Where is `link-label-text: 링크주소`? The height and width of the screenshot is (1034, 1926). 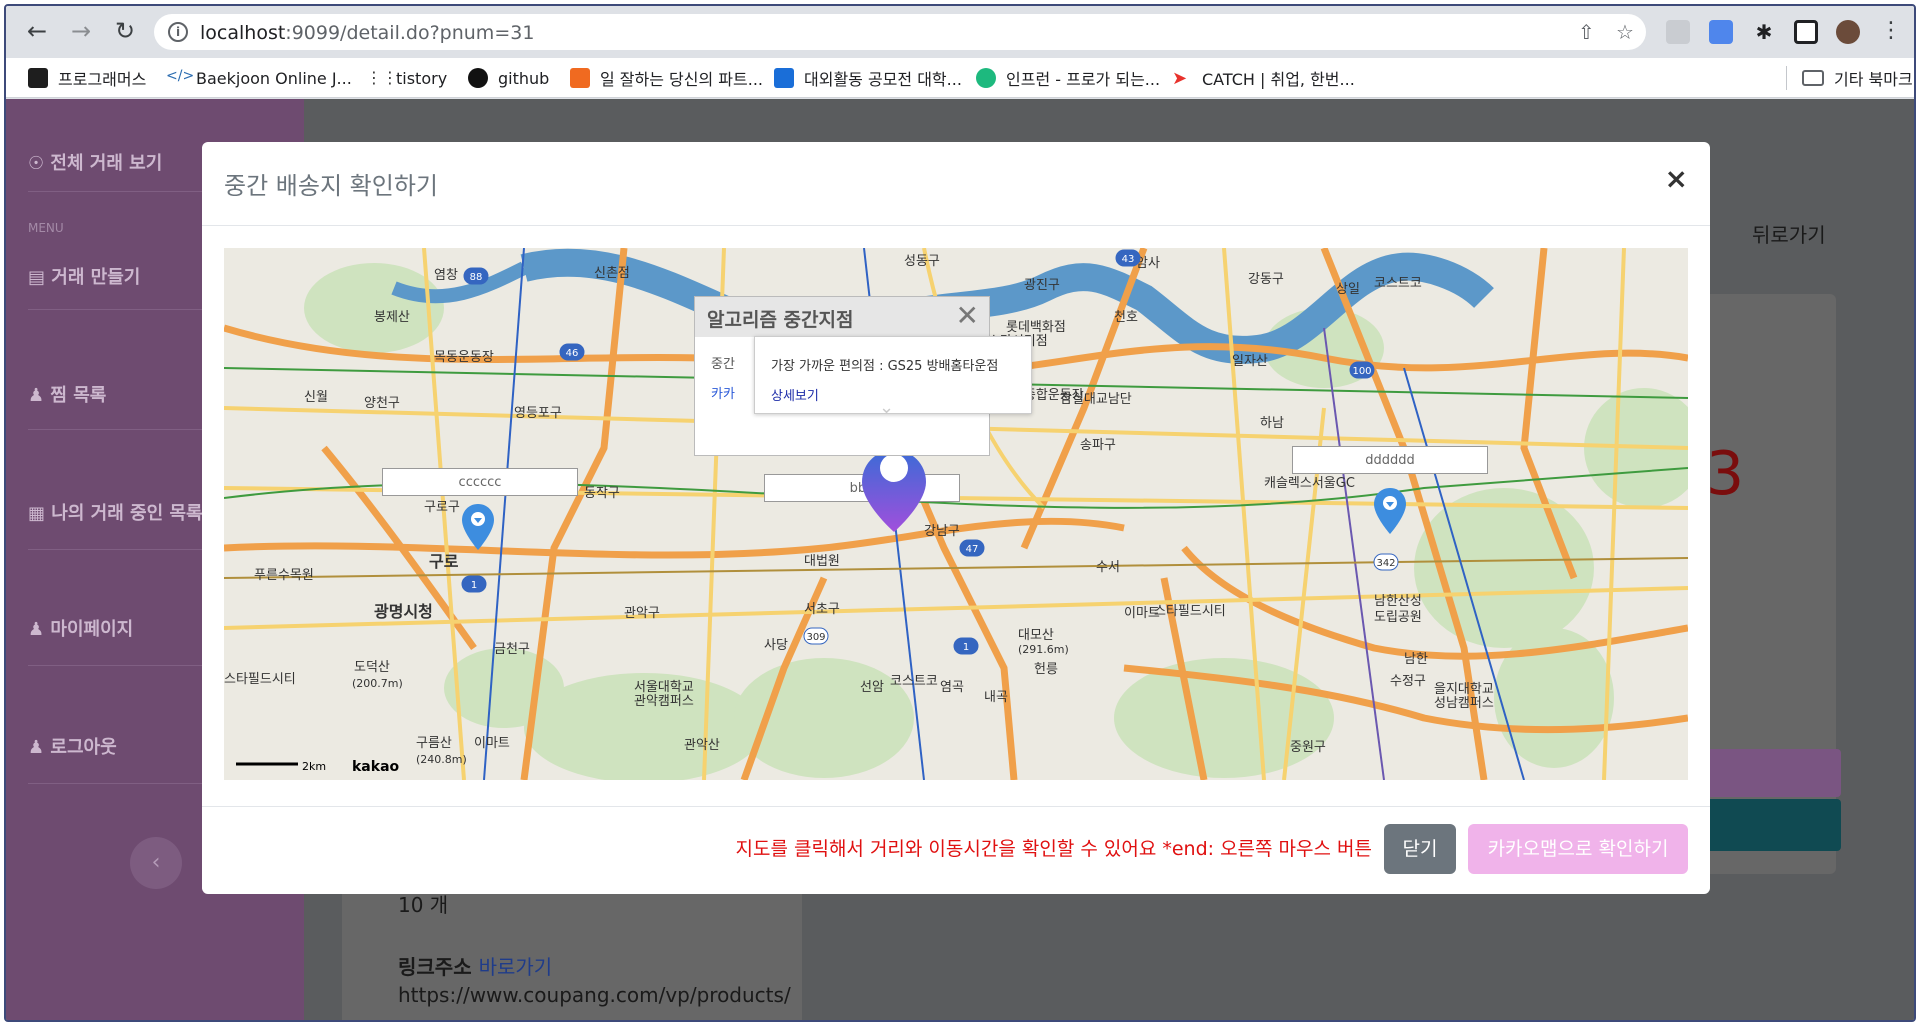
link-label-text: 링크주소 is located at coordinates (435, 967).